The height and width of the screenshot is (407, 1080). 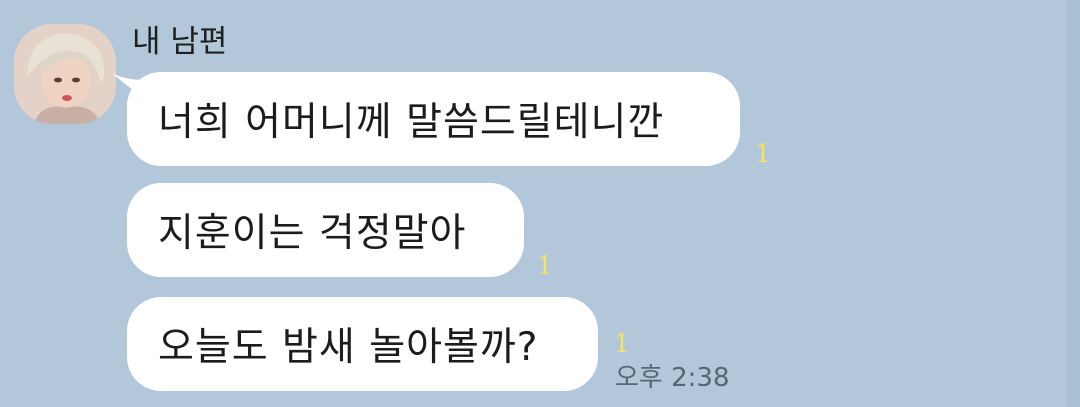 I want to click on message-text: 지훈이는 걱정말아, so click(x=312, y=233).